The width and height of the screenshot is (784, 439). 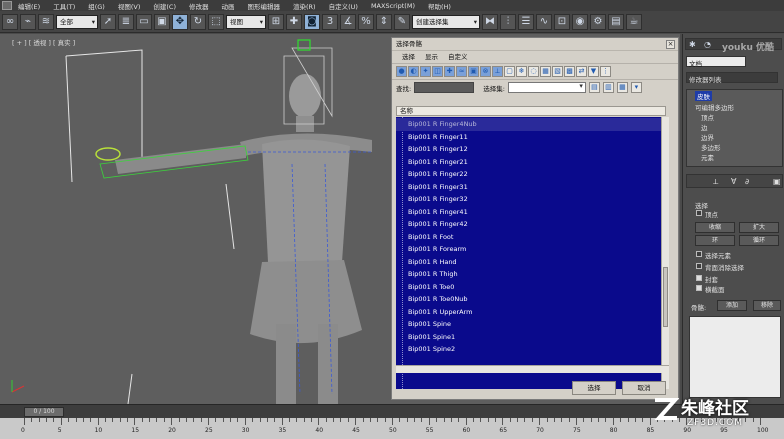 What do you see at coordinates (7, 5) in the screenshot?
I see `app-logo-icon` at bounding box center [7, 5].